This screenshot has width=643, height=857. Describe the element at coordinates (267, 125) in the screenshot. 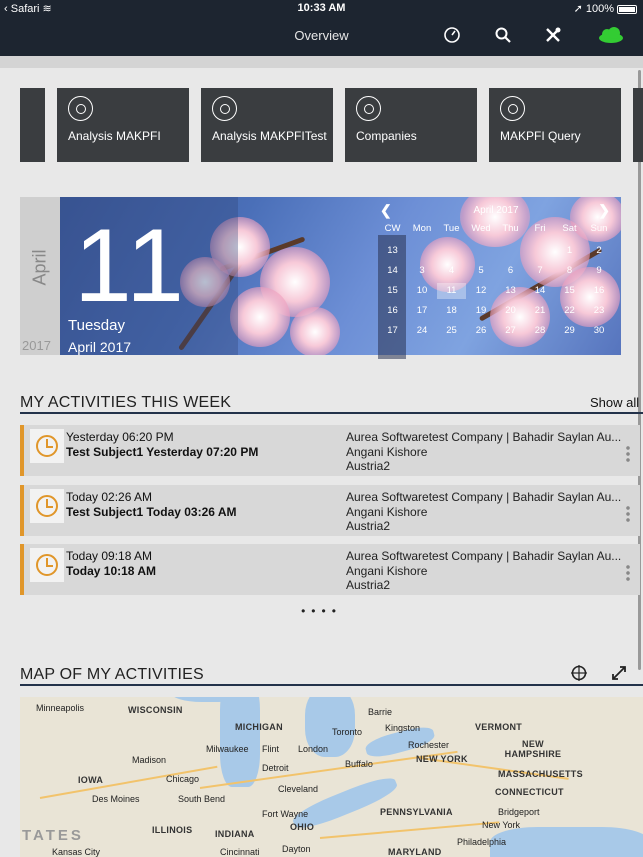

I see `tile-analysis-makpfitest: Analysis MAKPFITest` at that location.